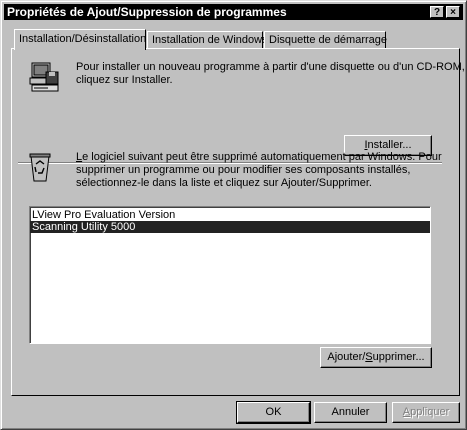  Describe the element at coordinates (350, 412) in the screenshot. I see `cancel-button: Annuler` at that location.